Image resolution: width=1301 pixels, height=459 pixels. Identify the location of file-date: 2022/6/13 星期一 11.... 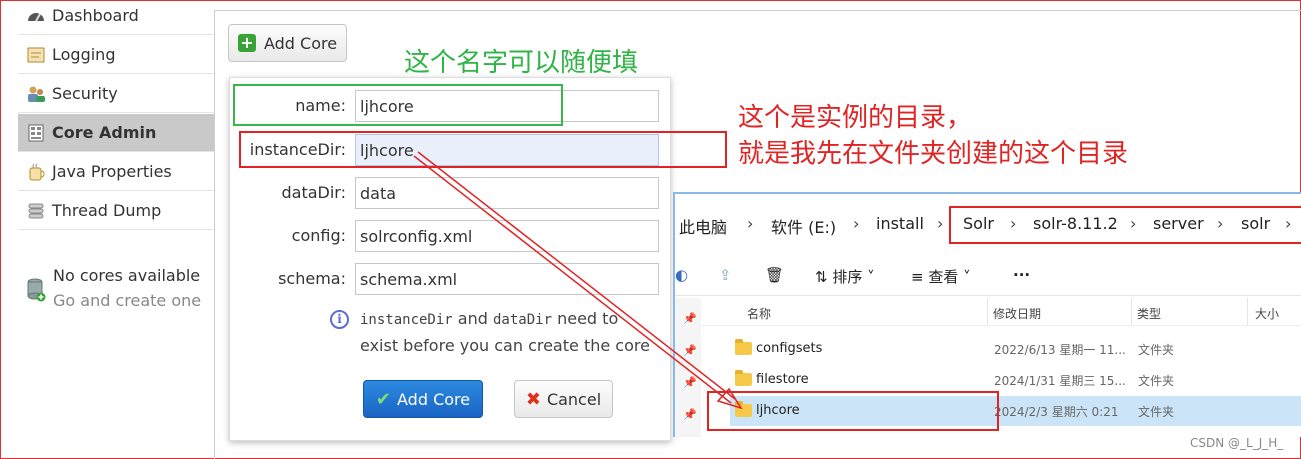
(1060, 350).